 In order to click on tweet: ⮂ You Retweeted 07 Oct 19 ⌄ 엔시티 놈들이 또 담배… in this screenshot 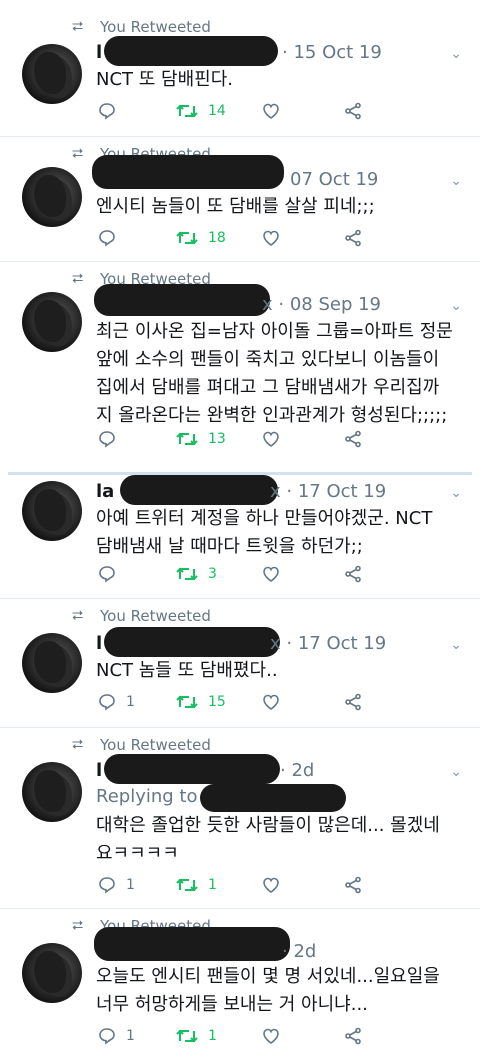, I will do `click(240, 199)`.